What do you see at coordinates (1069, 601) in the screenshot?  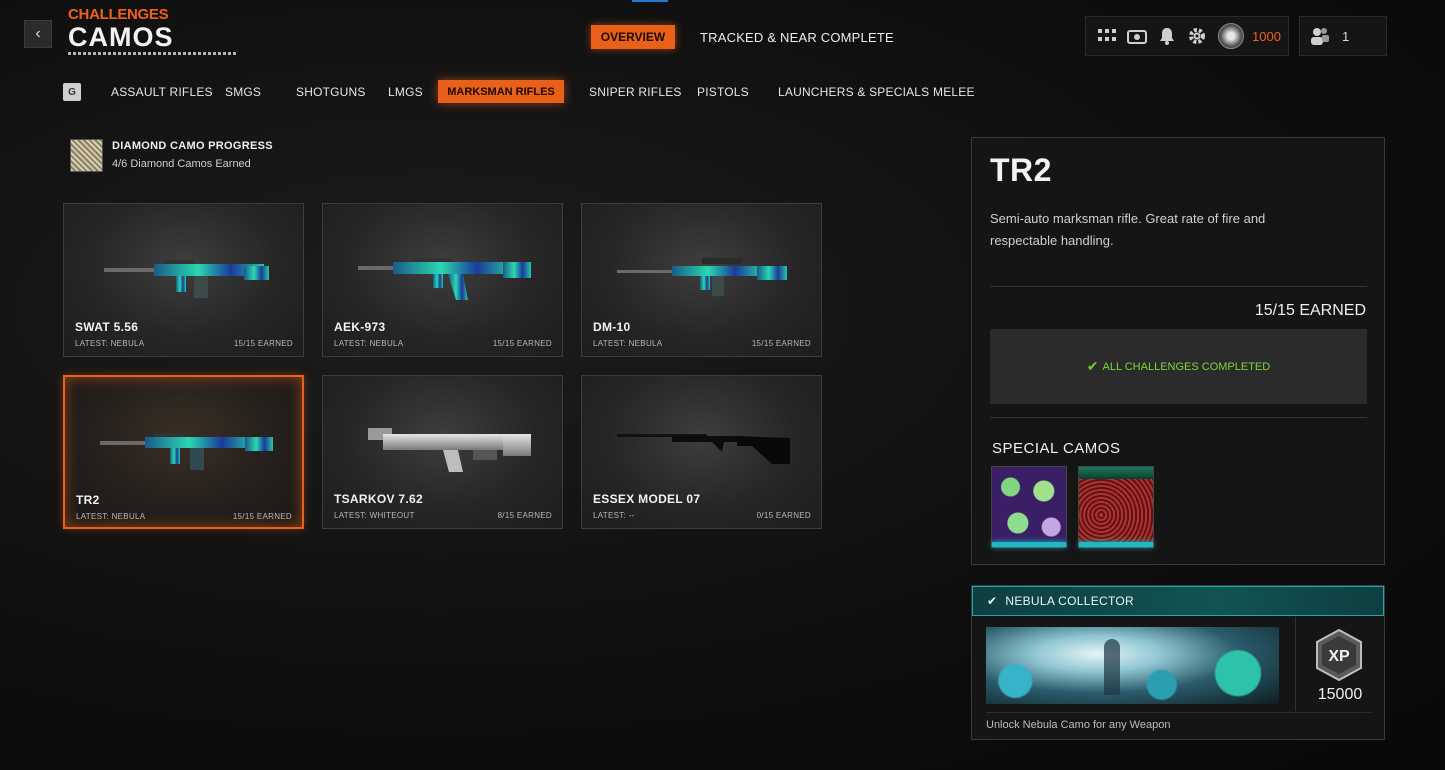 I see `reward-title: NEBULA COLLECTOR` at bounding box center [1069, 601].